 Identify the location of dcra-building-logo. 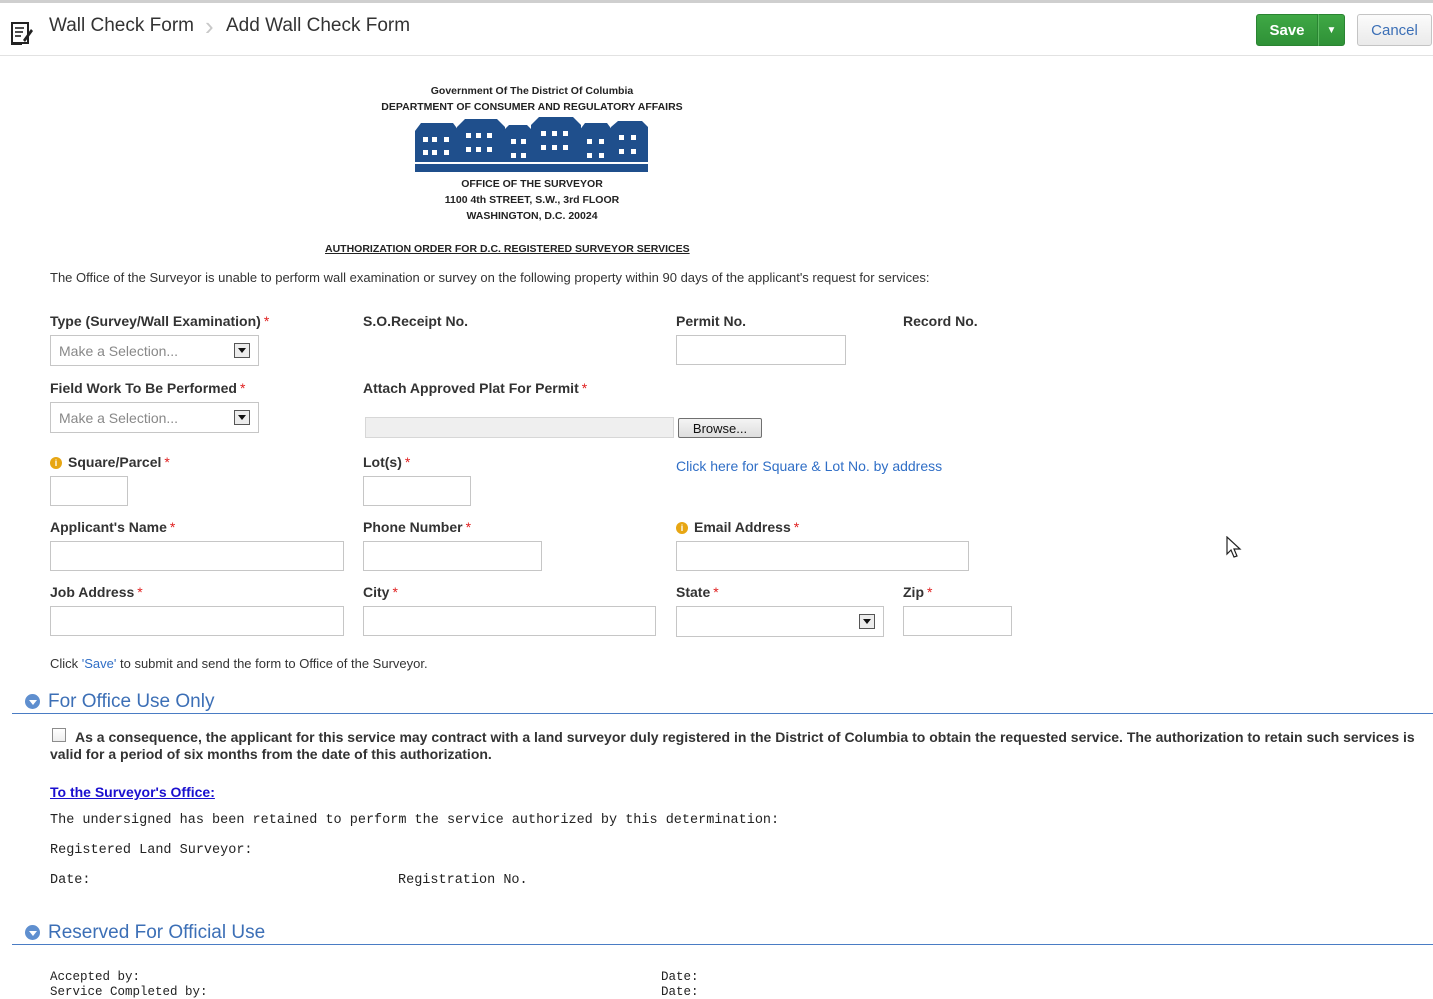
(531, 147).